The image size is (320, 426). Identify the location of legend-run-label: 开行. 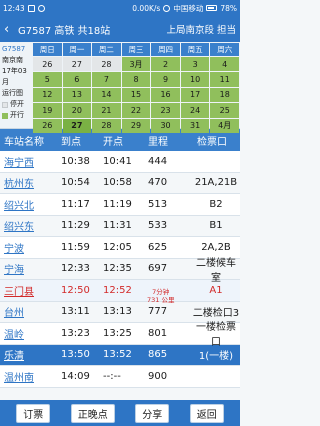
(17, 115).